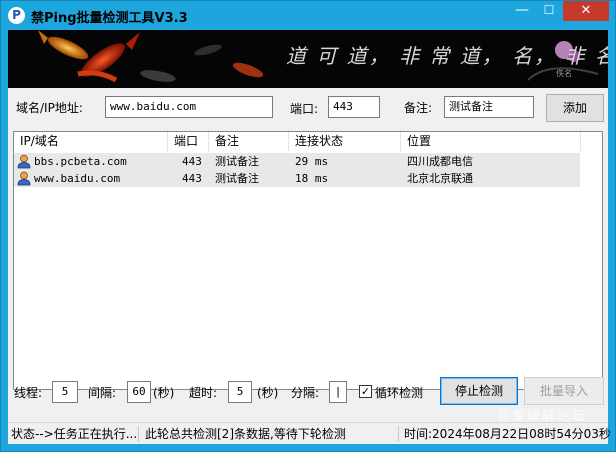  Describe the element at coordinates (345, 141) in the screenshot. I see `column-status: 连接状态` at that location.